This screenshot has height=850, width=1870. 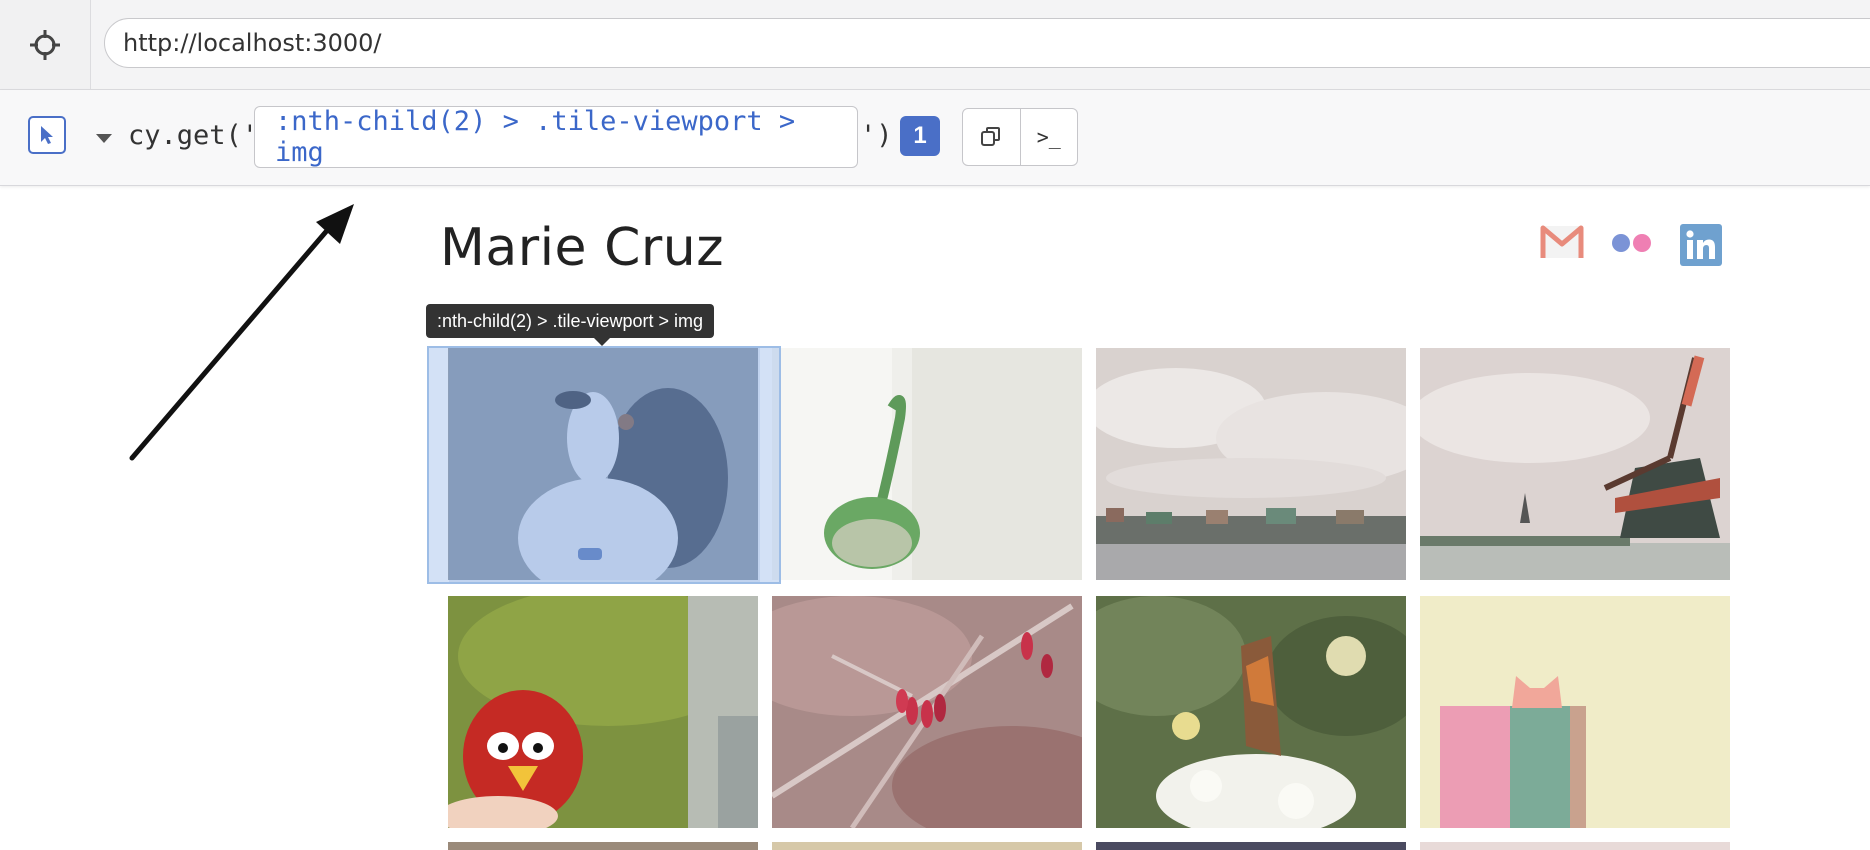 I want to click on copy-icon, so click(x=991, y=136).